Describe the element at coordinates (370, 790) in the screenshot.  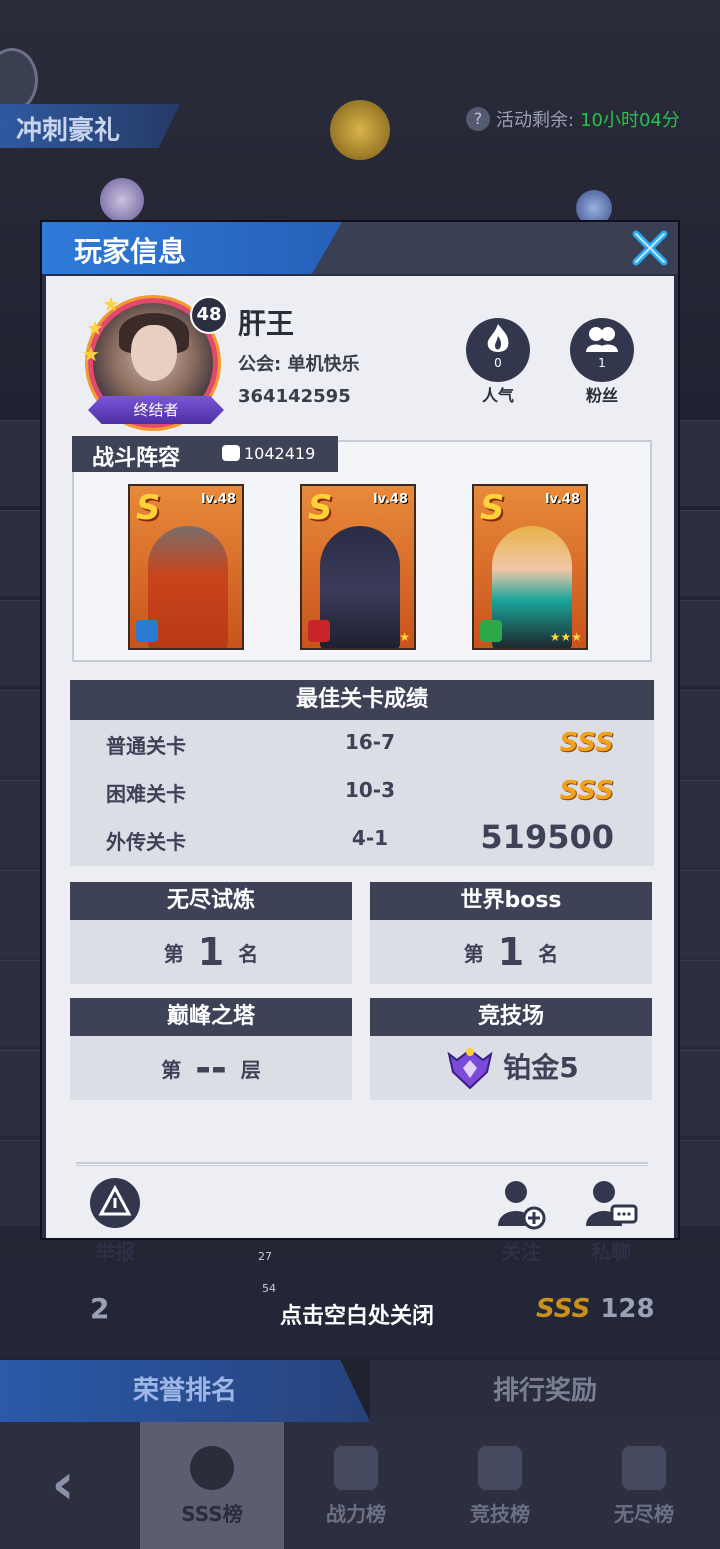
I see `stage-progress: 10-3` at that location.